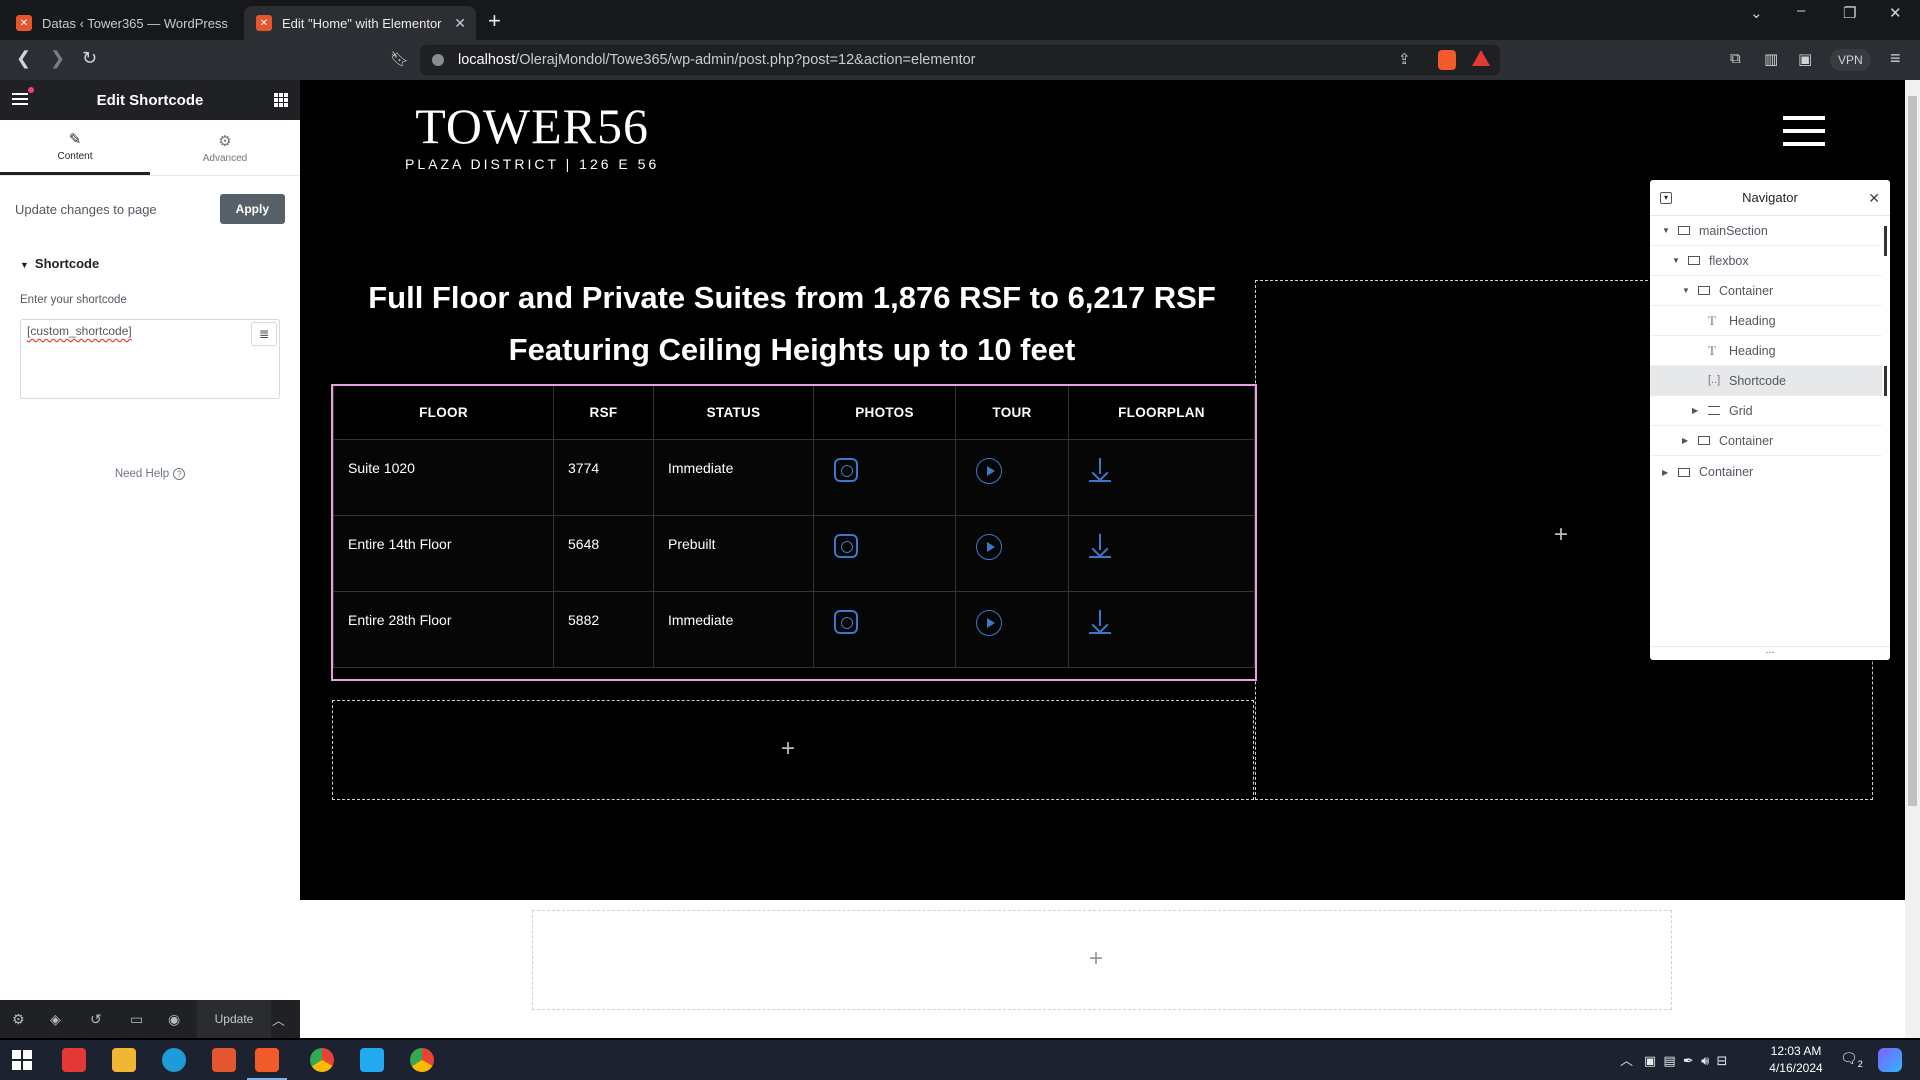  I want to click on notifications-icon: 🗨︎2, so click(1851, 1059).